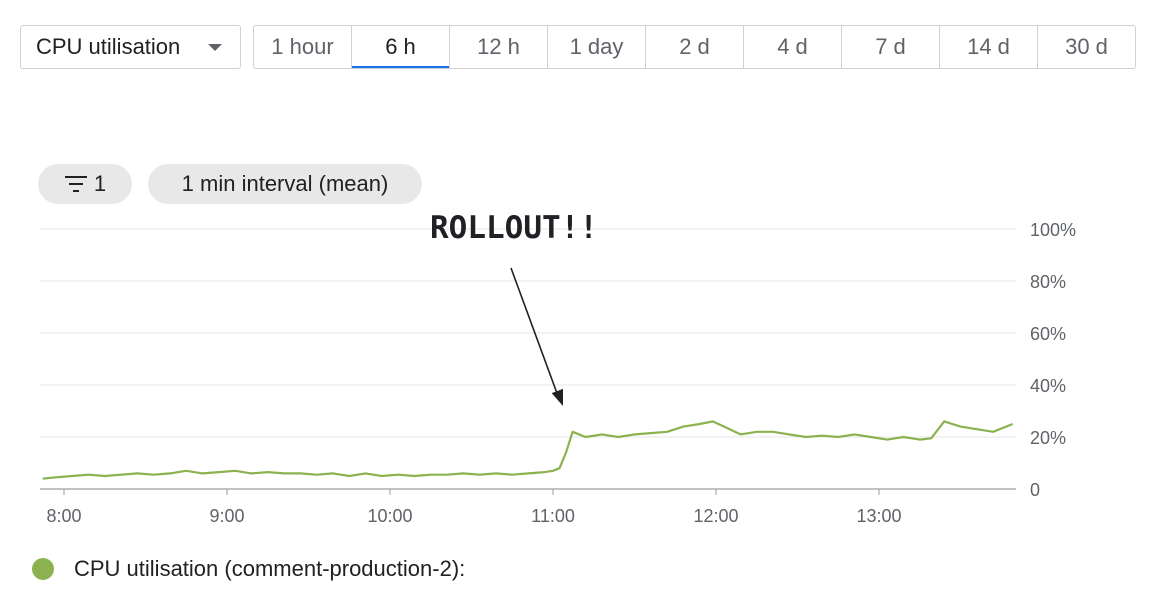 The image size is (1160, 615). Describe the element at coordinates (715, 516) in the screenshot. I see `x-tick-label: 12:00` at that location.